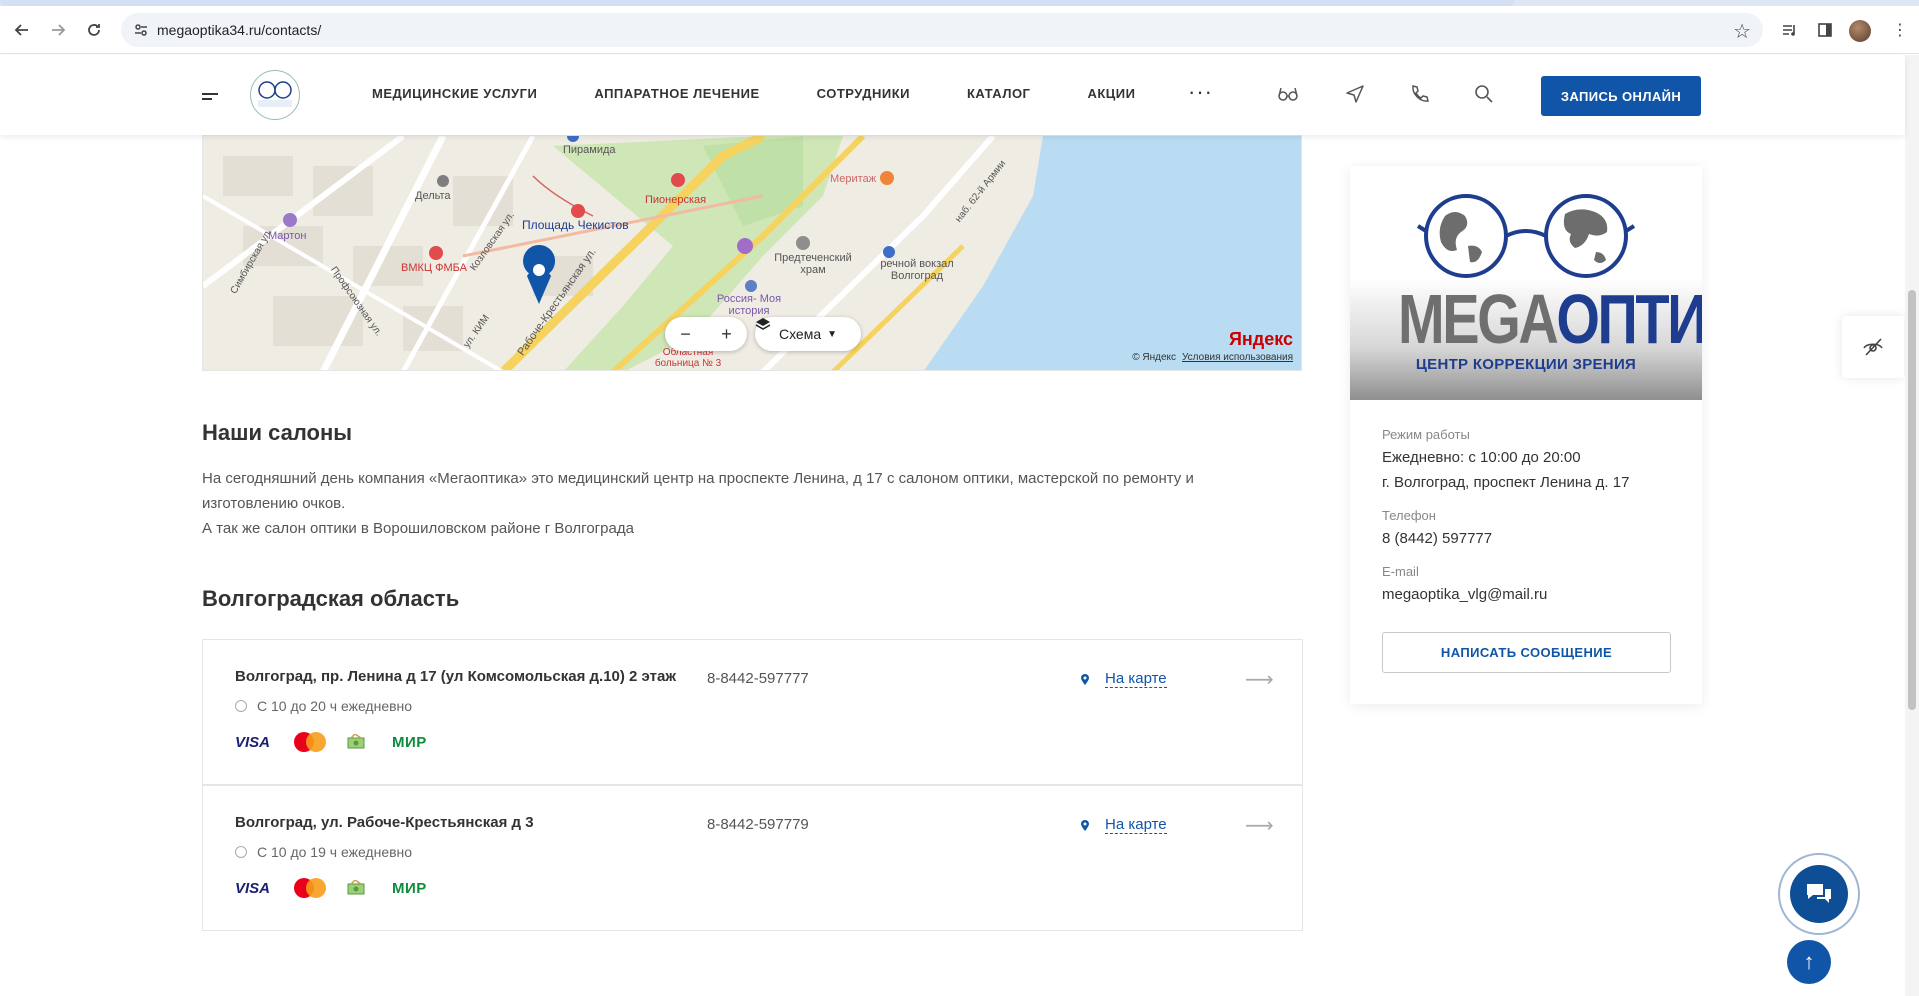 Image resolution: width=1919 pixels, height=996 pixels. I want to click on page-scrollbar, so click(1912, 525).